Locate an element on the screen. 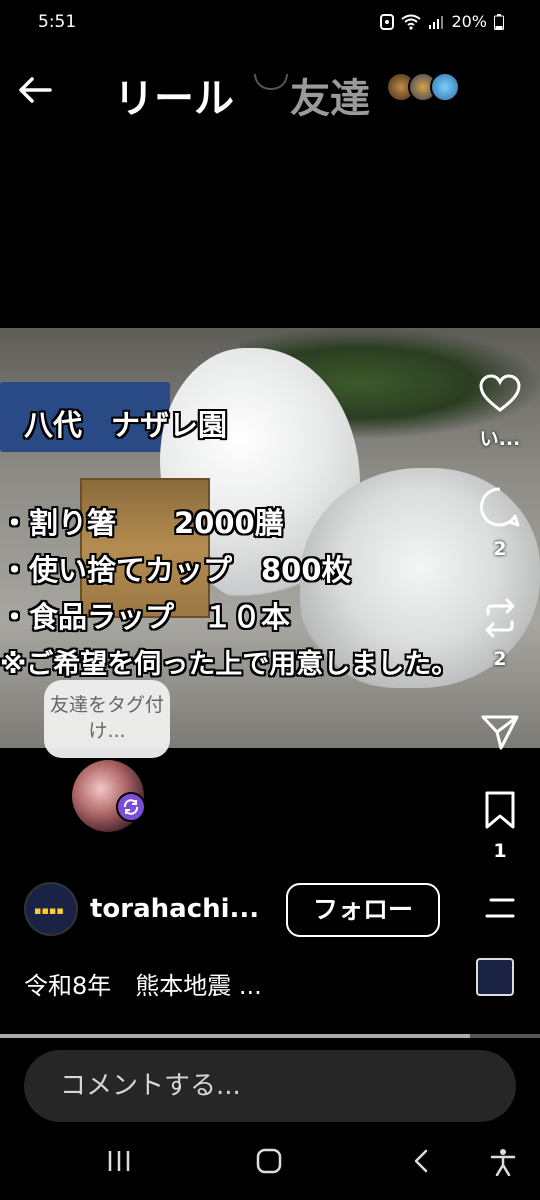 Image resolution: width=540 pixels, height=1200 pixels. author-avatar: ▪▪▪▪ is located at coordinates (51, 909).